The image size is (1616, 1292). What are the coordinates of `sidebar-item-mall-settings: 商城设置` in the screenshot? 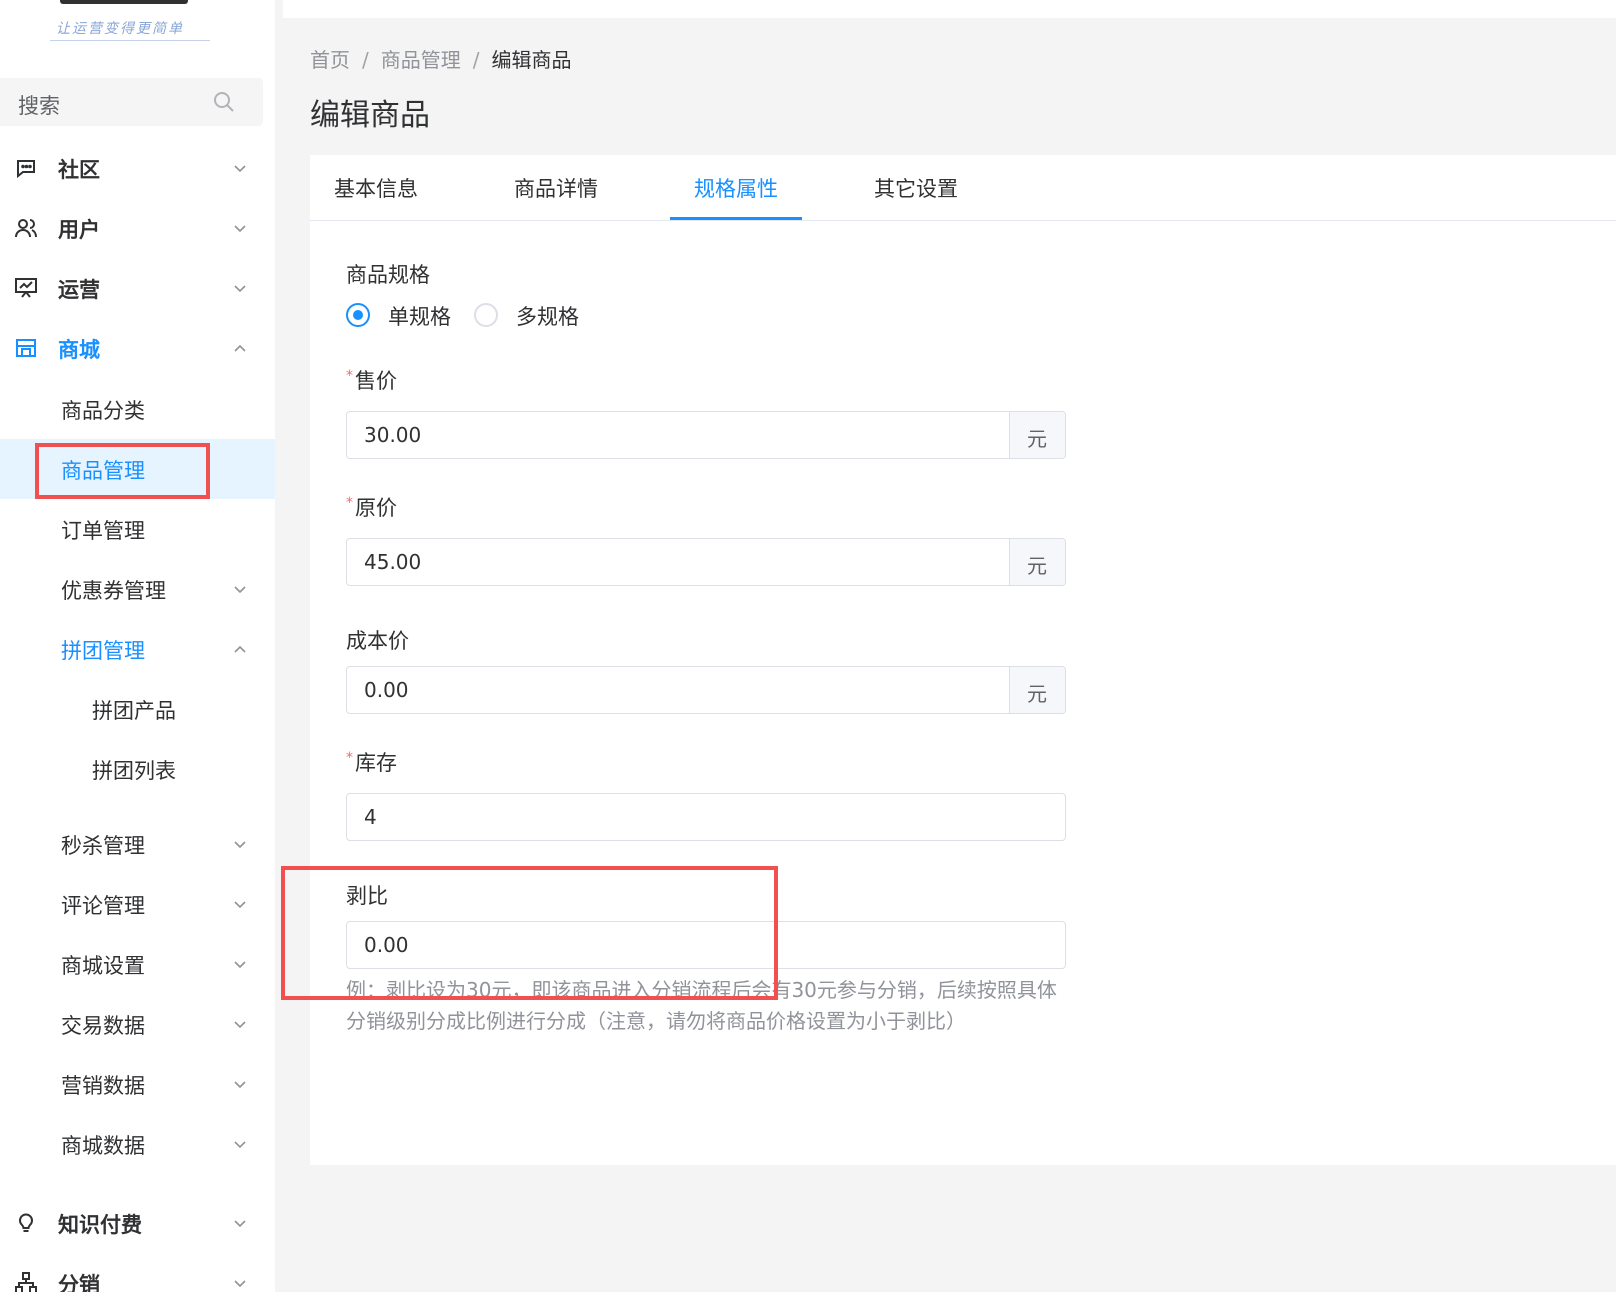 It's located at (137, 964).